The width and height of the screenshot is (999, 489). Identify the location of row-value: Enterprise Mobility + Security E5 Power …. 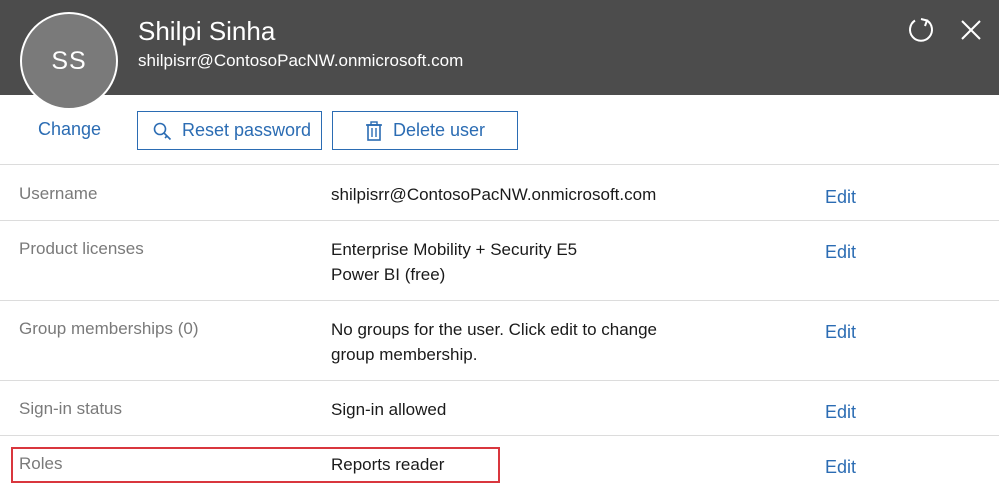
(531, 262).